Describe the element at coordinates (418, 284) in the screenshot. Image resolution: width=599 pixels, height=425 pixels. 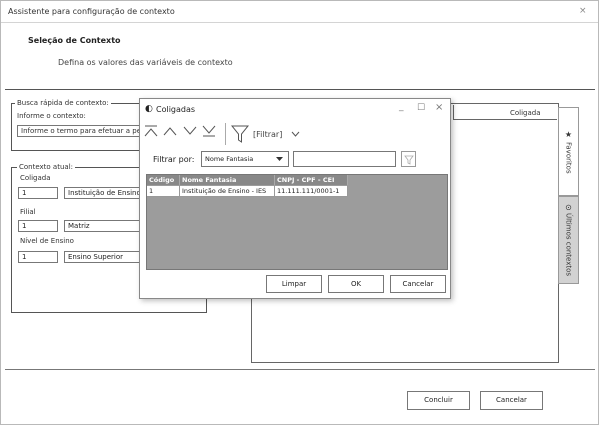
I see `dialog-cancelar-button: Cancelar` at that location.